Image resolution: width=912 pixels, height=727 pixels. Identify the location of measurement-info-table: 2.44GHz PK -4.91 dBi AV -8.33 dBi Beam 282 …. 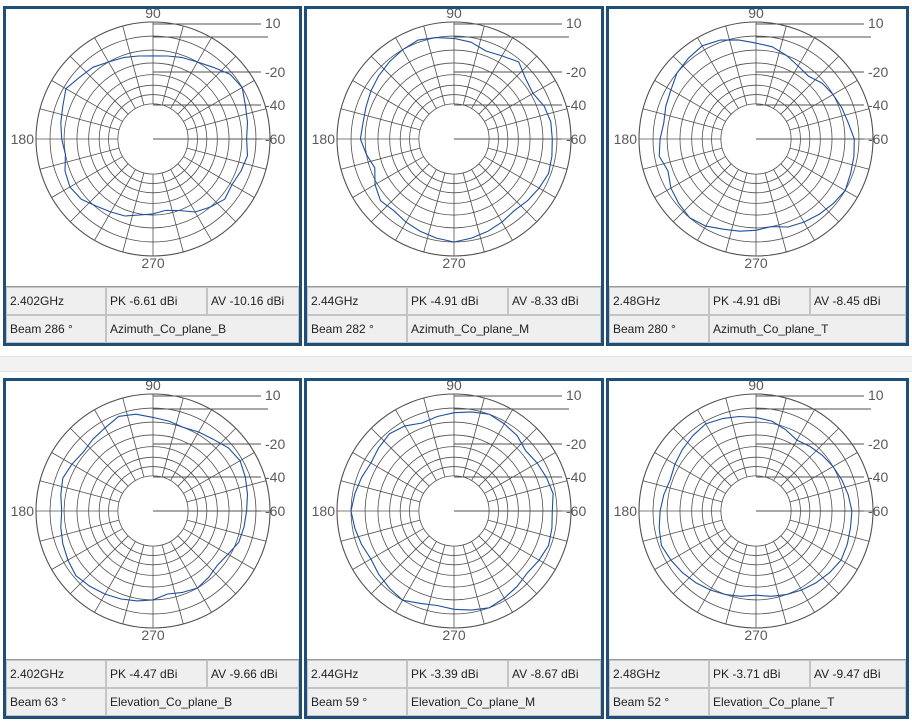
(454, 314).